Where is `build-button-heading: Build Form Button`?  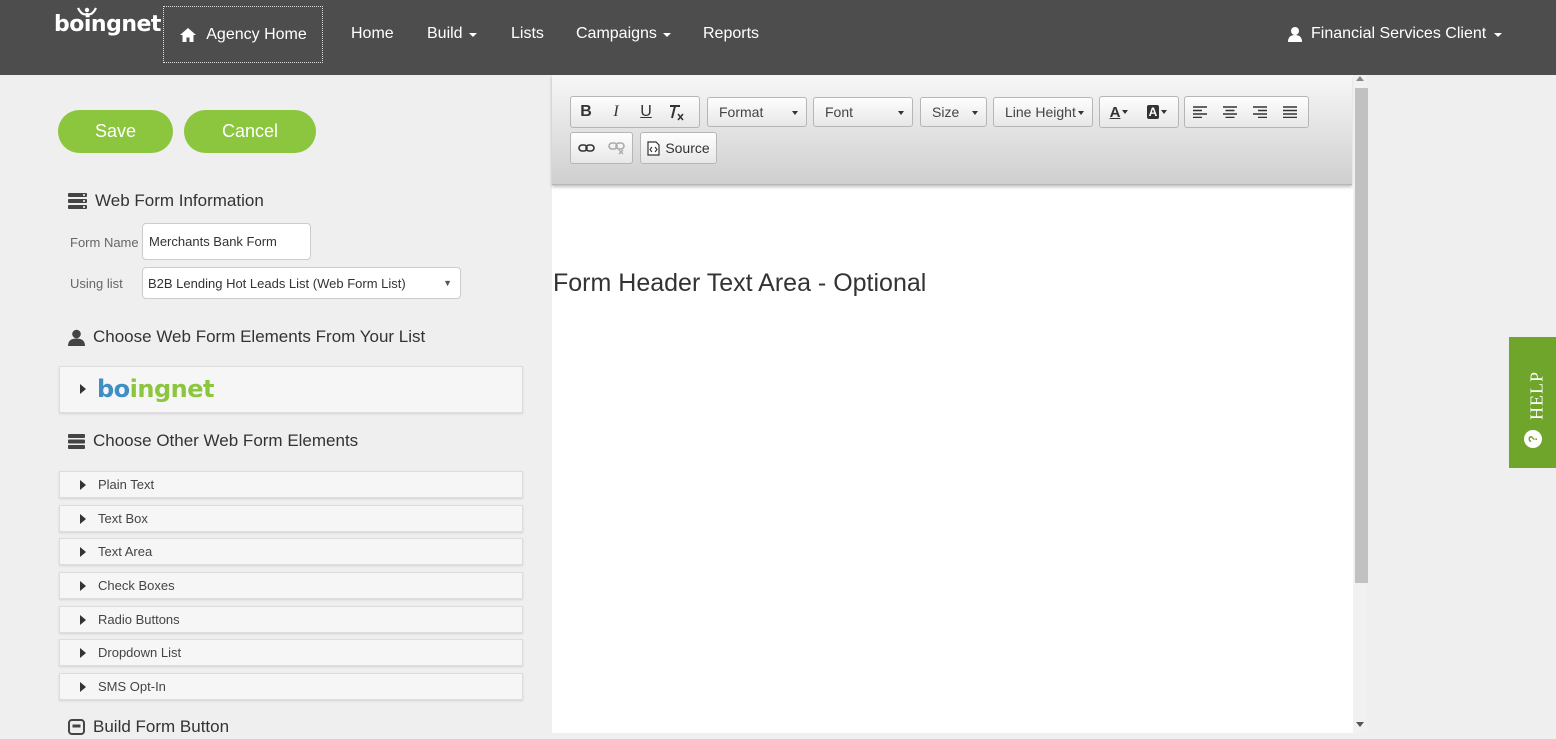 build-button-heading: Build Form Button is located at coordinates (148, 727).